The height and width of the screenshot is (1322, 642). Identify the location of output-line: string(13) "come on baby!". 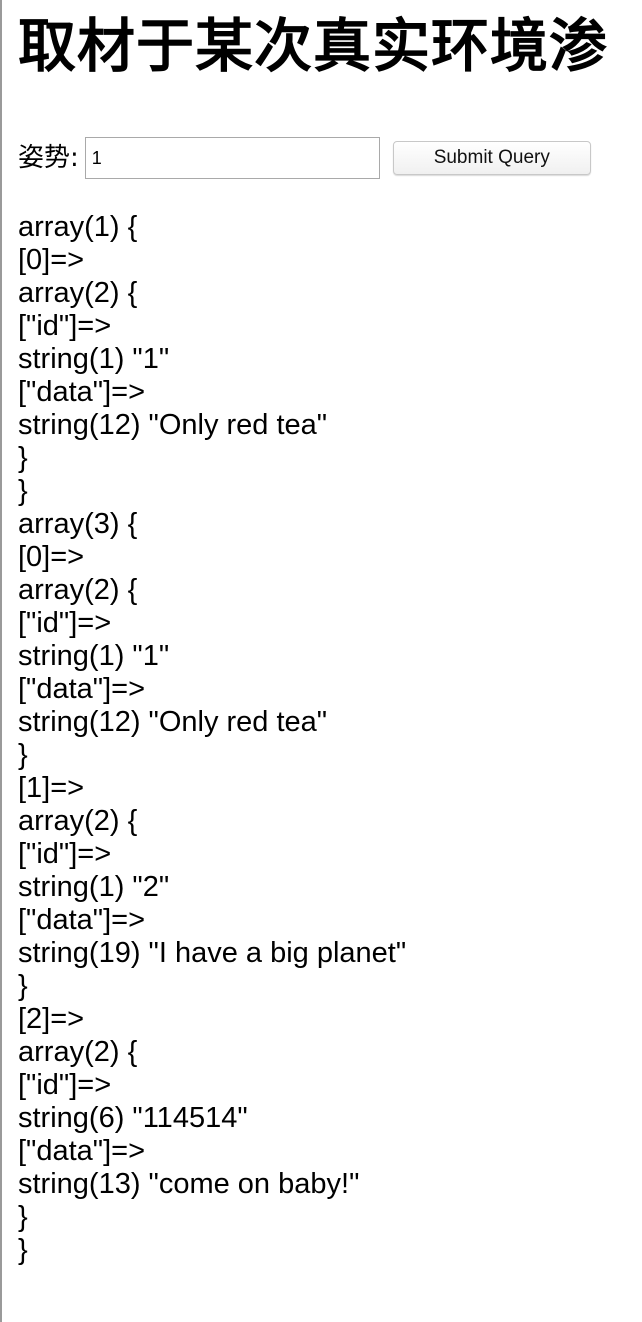
(189, 1184).